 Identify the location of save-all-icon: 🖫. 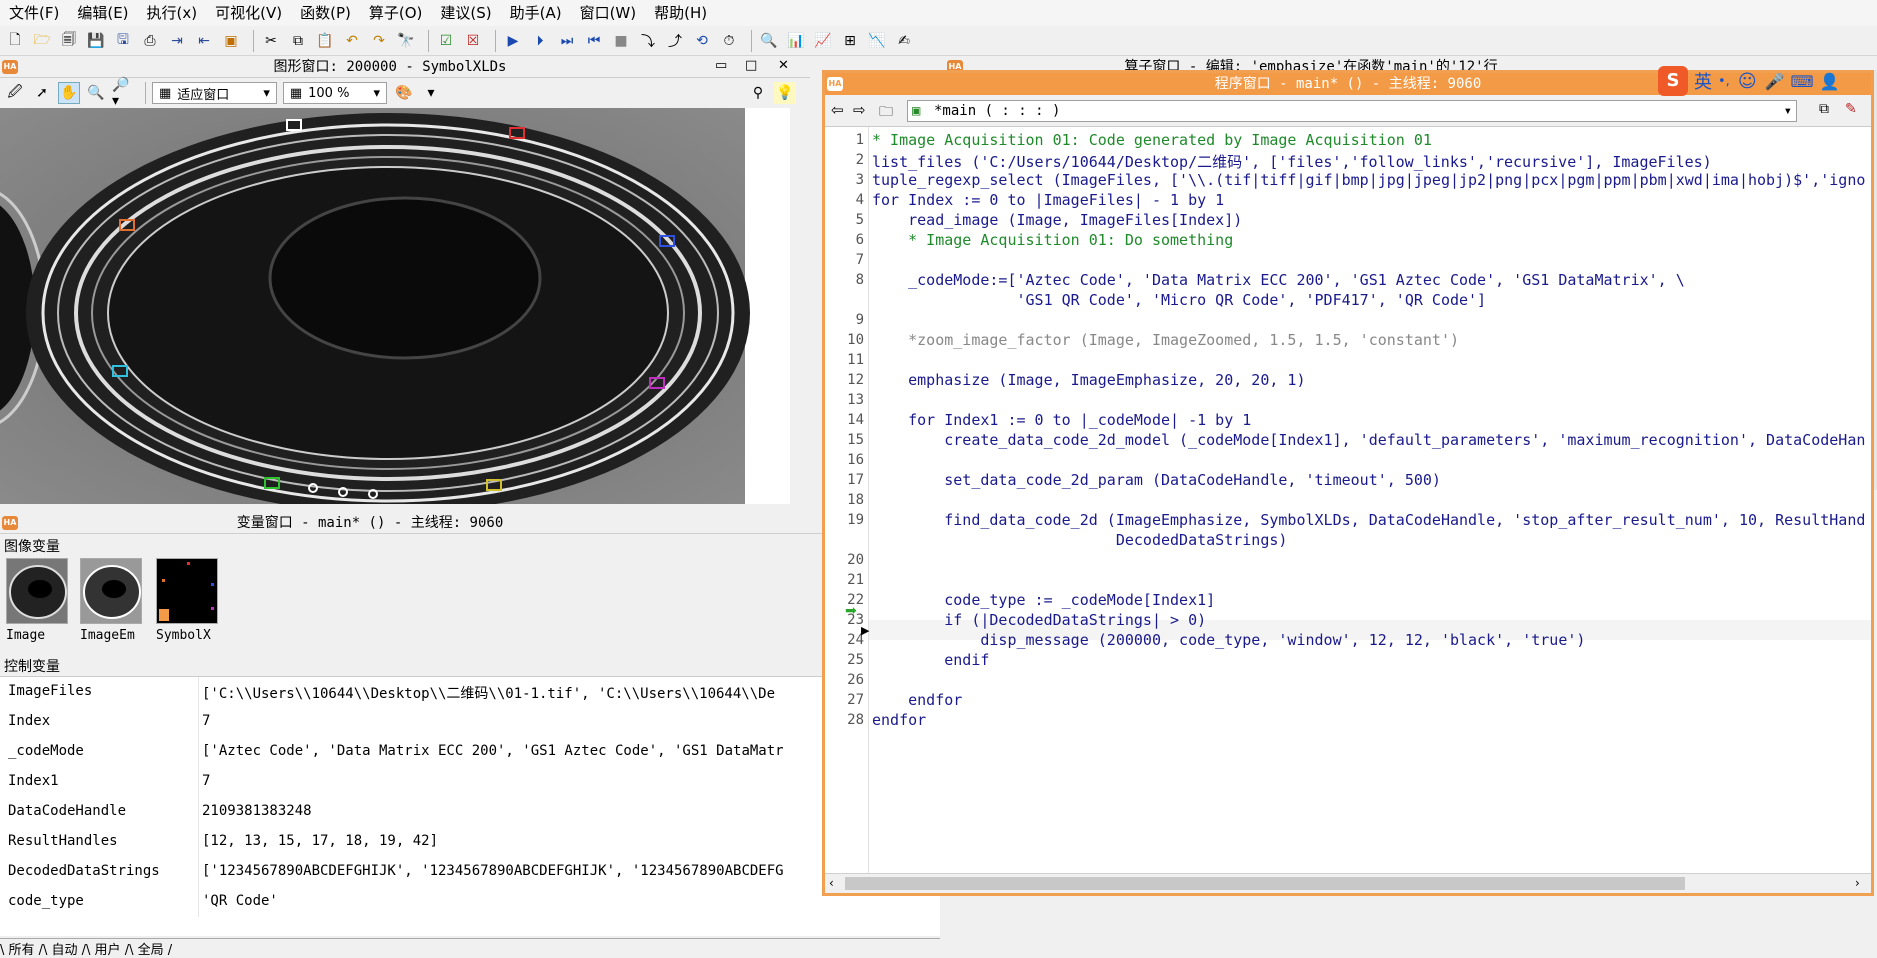
(123, 41).